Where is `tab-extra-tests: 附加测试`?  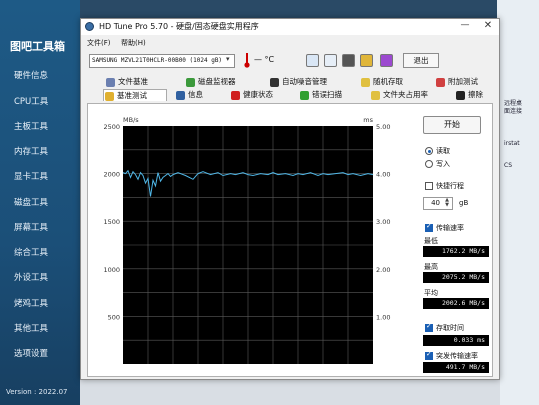 tab-extra-tests: 附加测试 is located at coordinates (456, 82).